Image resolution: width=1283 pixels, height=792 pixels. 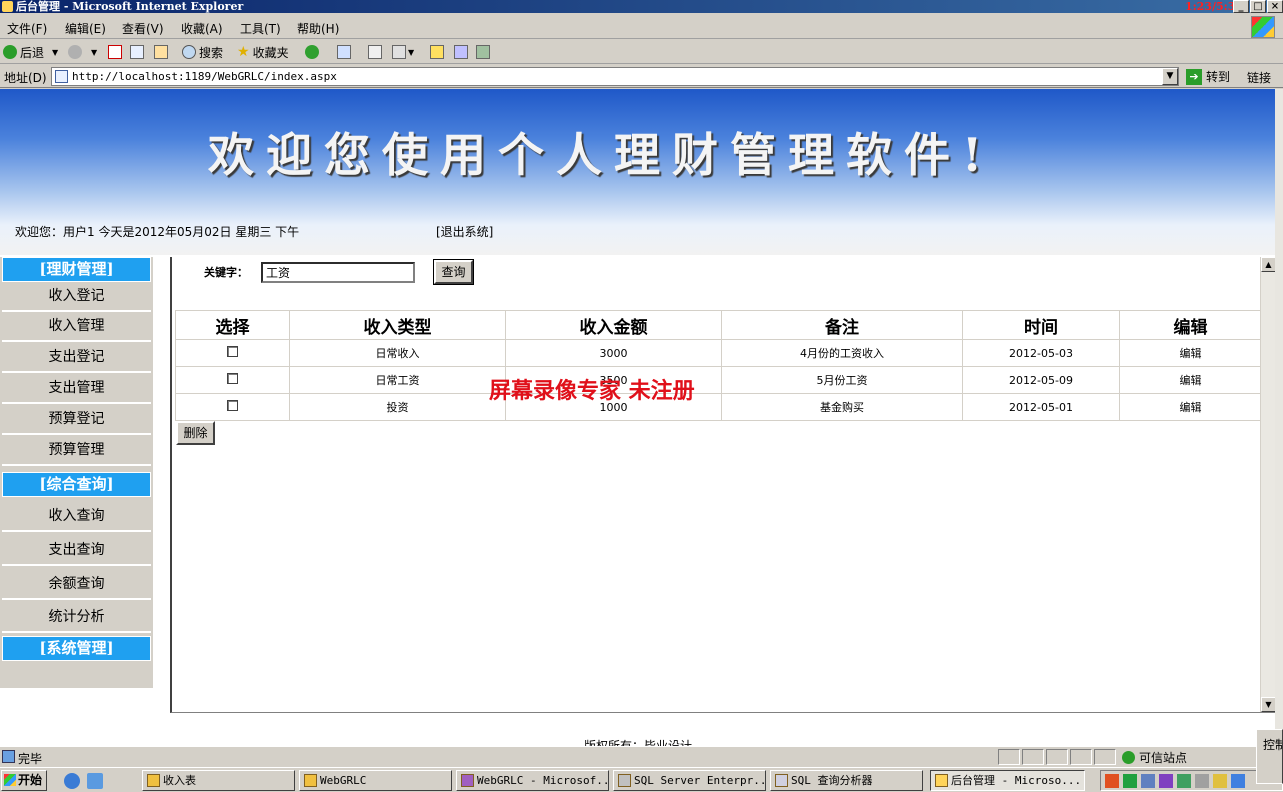 I want to click on home-button, so click(x=161, y=52).